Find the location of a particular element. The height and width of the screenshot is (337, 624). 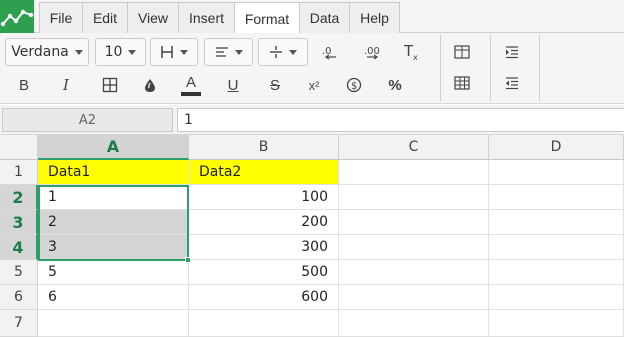

font-size-value: 10 is located at coordinates (113, 52).